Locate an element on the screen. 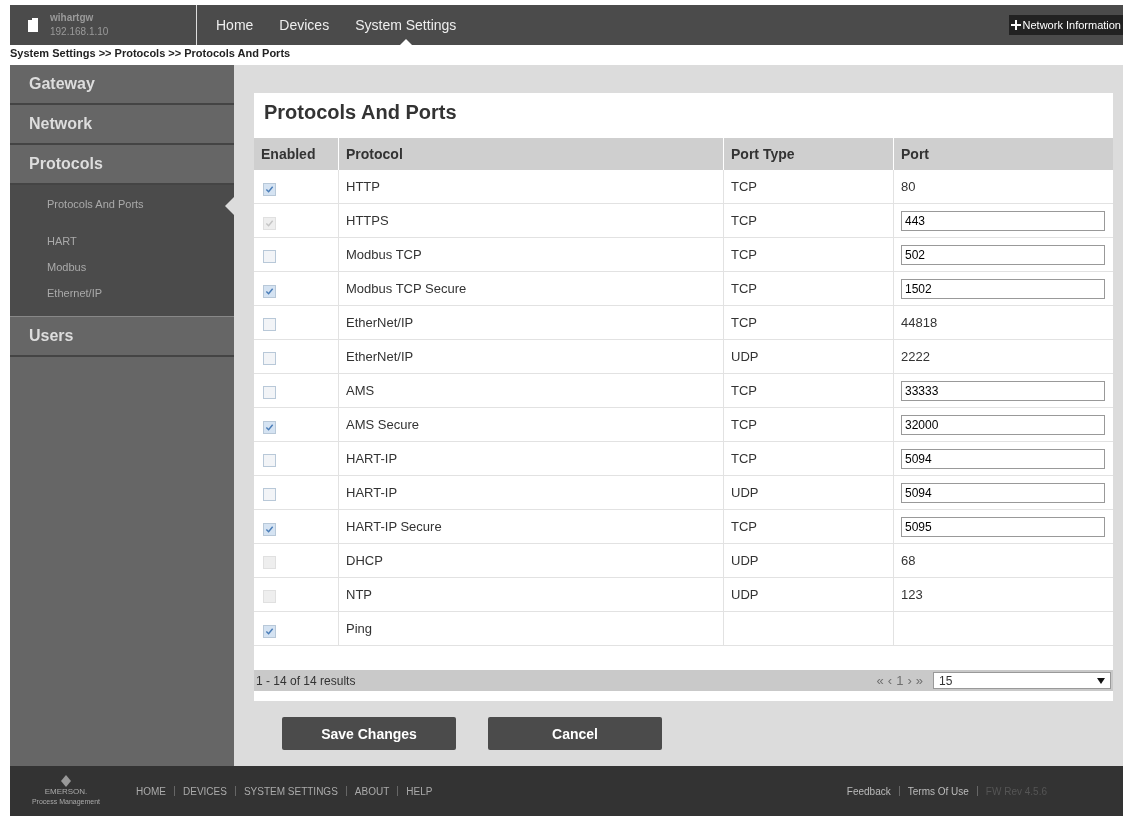 This screenshot has width=1134, height=816. footer-link: Feedback is located at coordinates (868, 791).